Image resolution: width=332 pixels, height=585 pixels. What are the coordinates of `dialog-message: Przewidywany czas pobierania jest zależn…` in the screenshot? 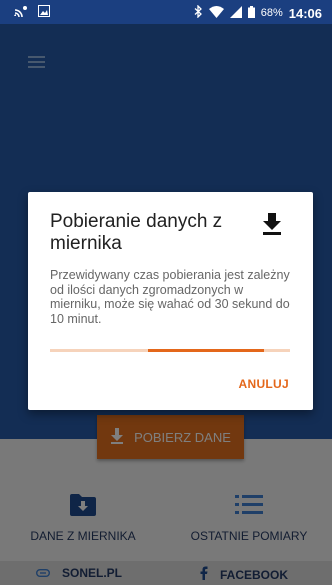 It's located at (170, 297).